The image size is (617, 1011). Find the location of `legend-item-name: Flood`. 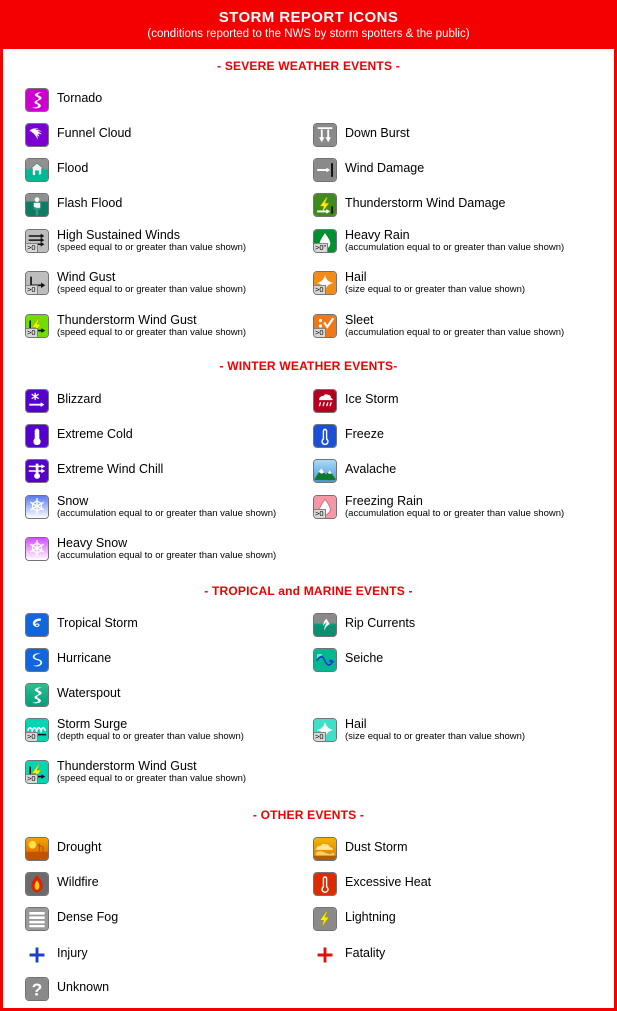

legend-item-name: Flood is located at coordinates (73, 168).